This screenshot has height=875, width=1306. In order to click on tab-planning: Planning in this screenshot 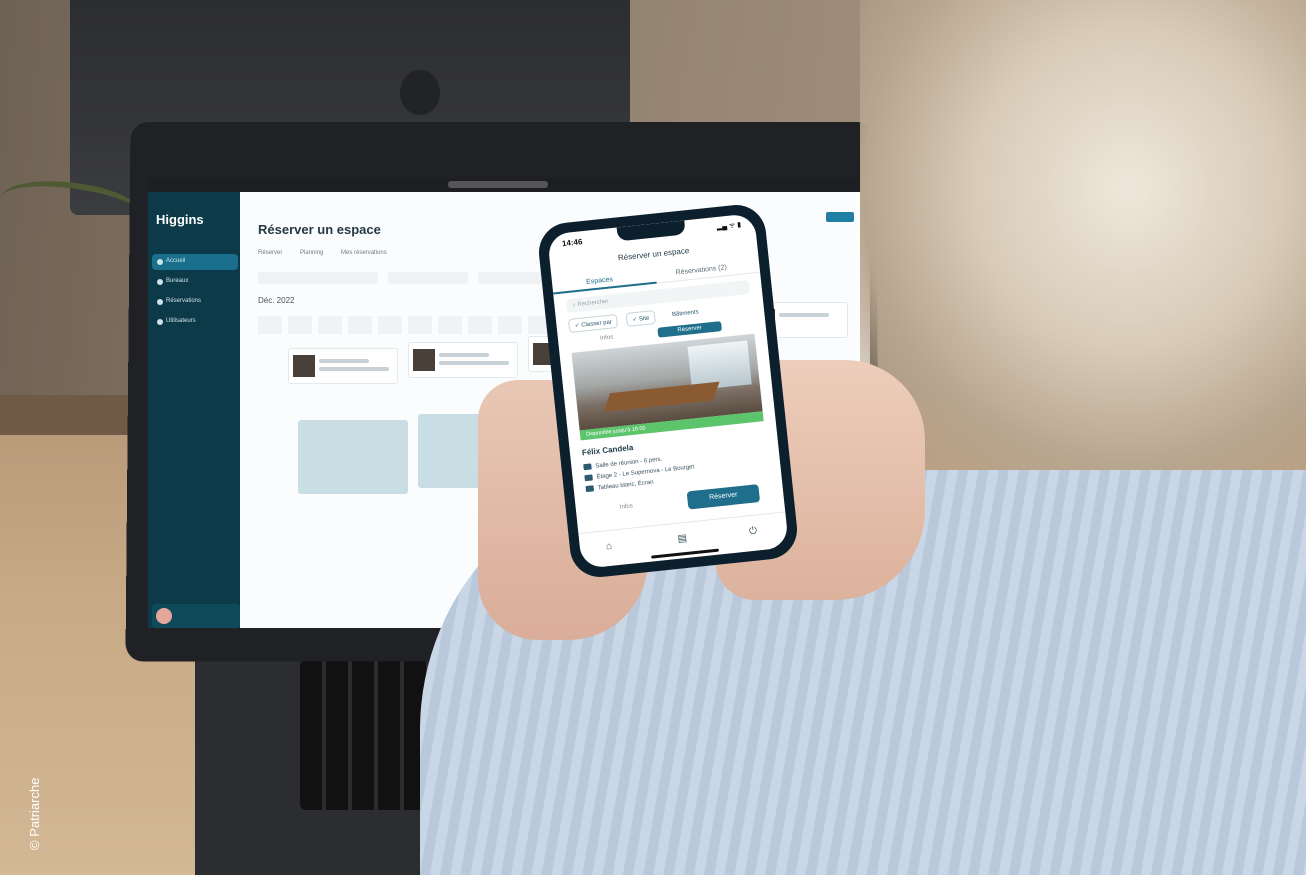, I will do `click(311, 253)`.